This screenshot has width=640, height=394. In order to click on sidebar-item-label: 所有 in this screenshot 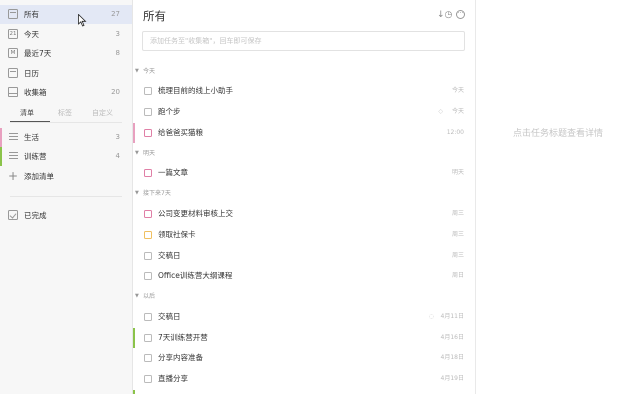, I will do `click(31, 14)`.